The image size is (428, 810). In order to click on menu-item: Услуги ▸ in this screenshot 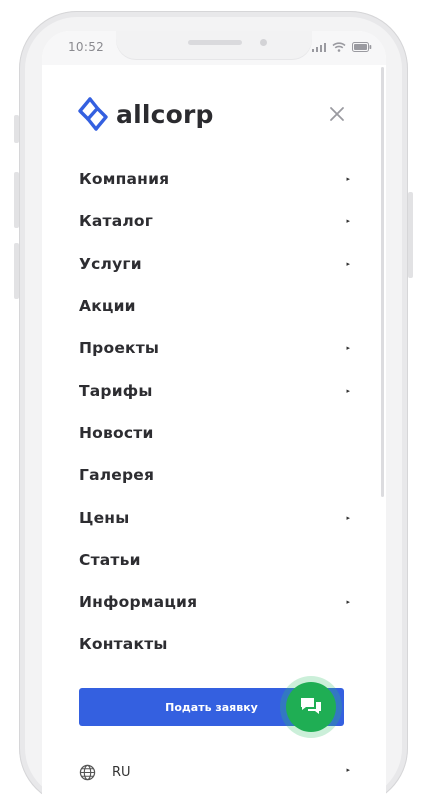, I will do `click(215, 264)`.